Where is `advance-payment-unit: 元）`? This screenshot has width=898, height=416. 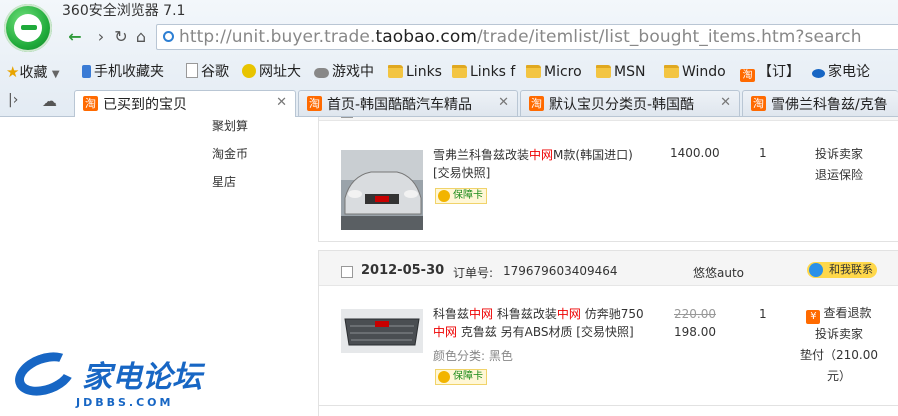 advance-payment-unit: 元） is located at coordinates (838, 376).